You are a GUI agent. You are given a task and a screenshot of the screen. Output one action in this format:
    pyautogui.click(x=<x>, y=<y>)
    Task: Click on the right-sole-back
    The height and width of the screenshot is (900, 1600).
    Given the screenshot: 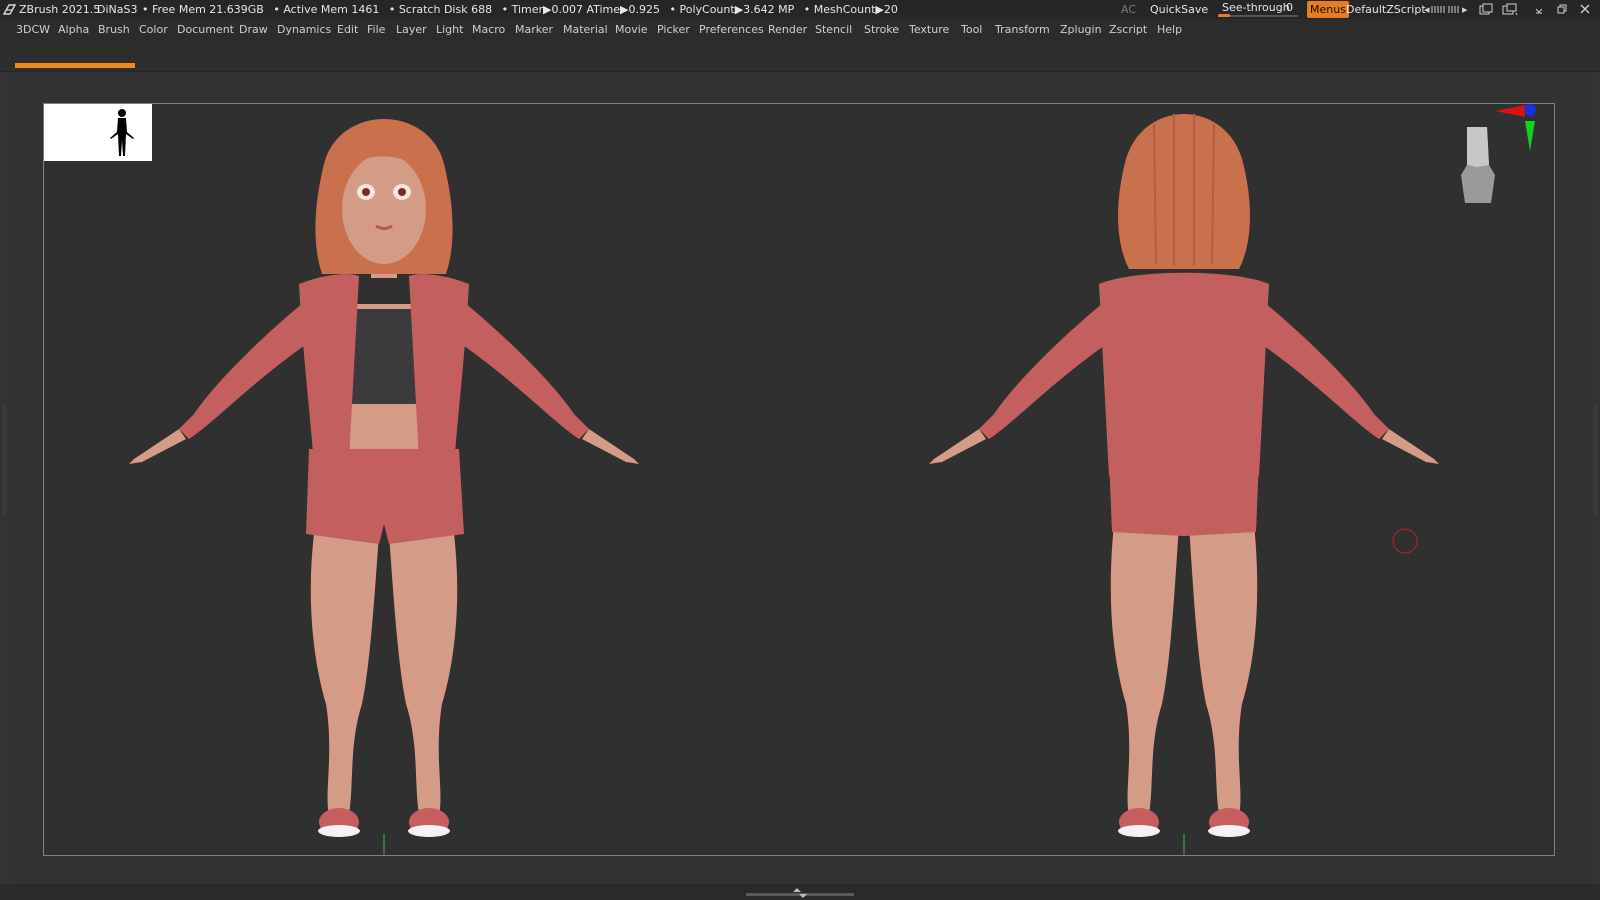 What is the action you would take?
    pyautogui.click(x=1229, y=831)
    